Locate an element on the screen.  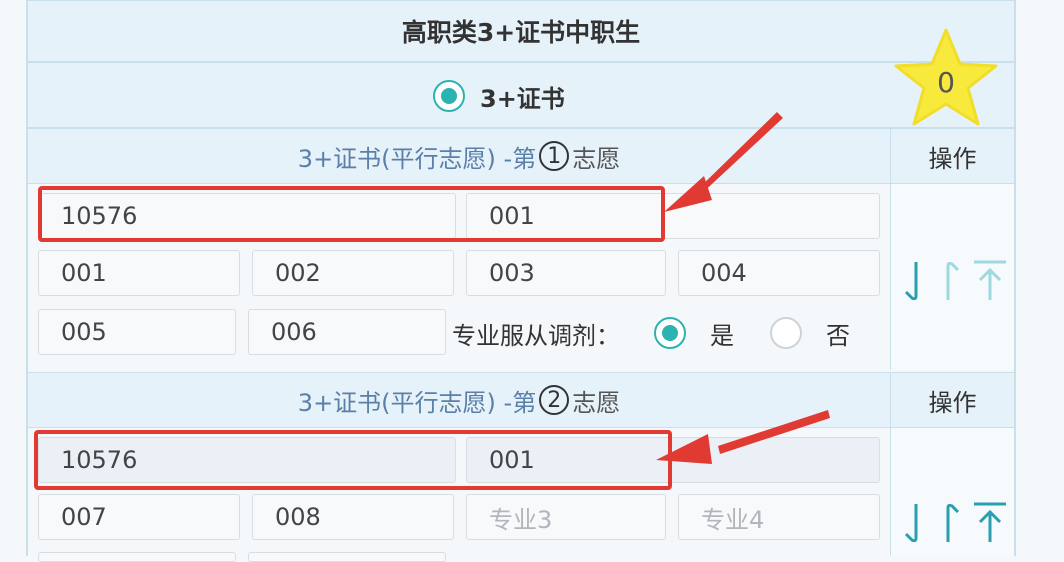
annotation-arrows is located at coordinates (743, 288).